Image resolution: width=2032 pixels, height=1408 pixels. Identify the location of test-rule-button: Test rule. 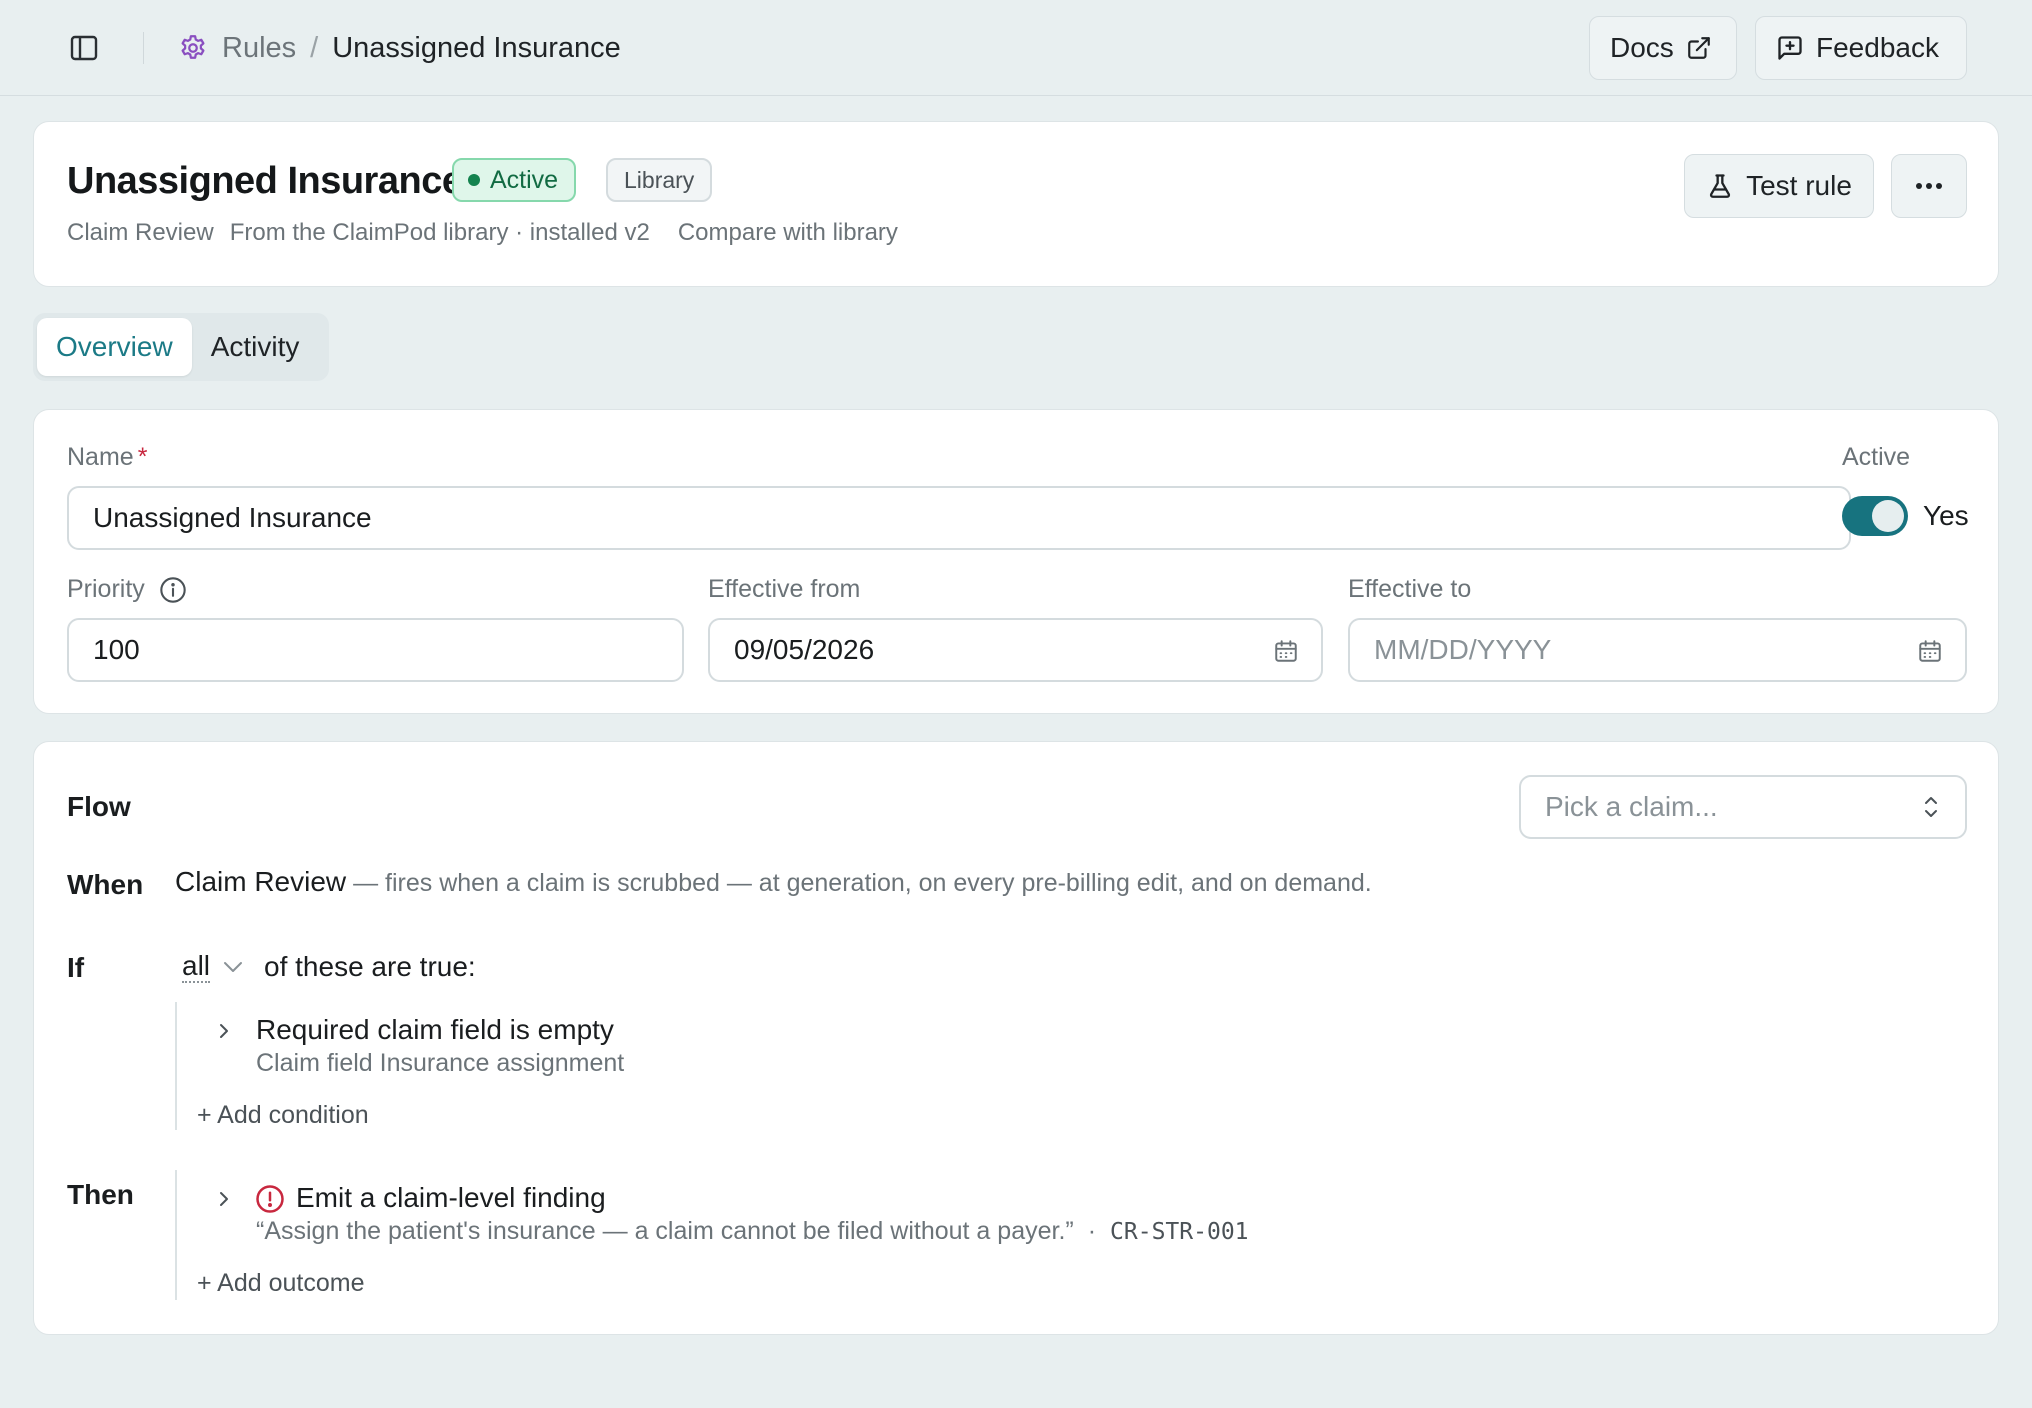
(1779, 186).